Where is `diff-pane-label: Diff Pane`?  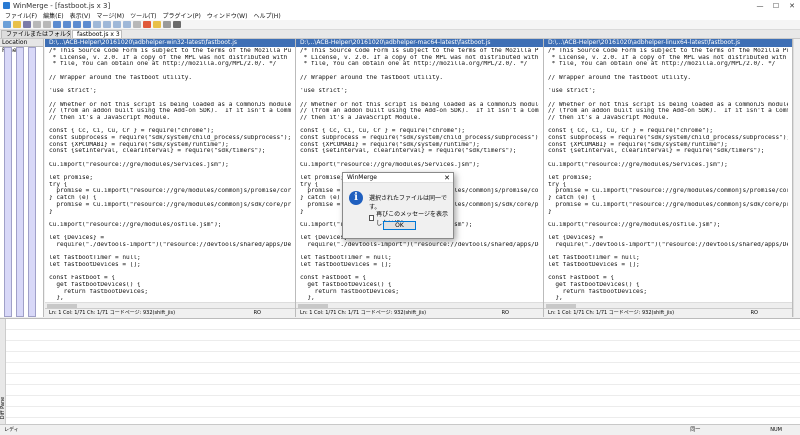 diff-pane-label: Diff Pane is located at coordinates (3, 408).